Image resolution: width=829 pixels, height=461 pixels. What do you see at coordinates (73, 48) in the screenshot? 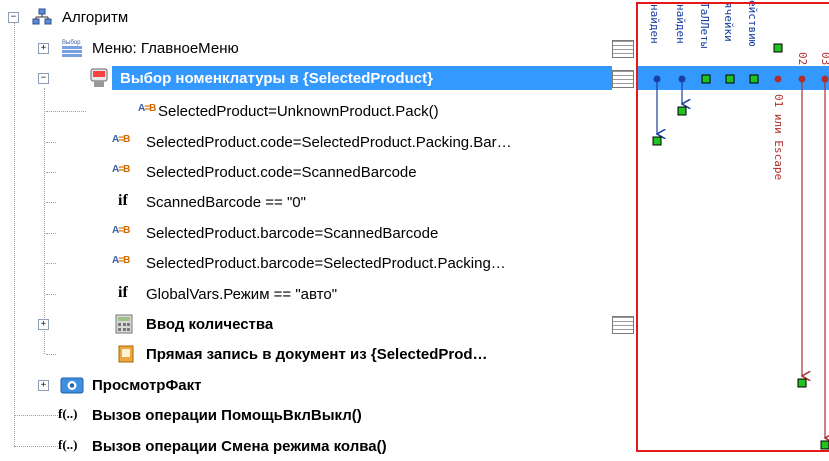
I see `menu-icon: Выбор` at bounding box center [73, 48].